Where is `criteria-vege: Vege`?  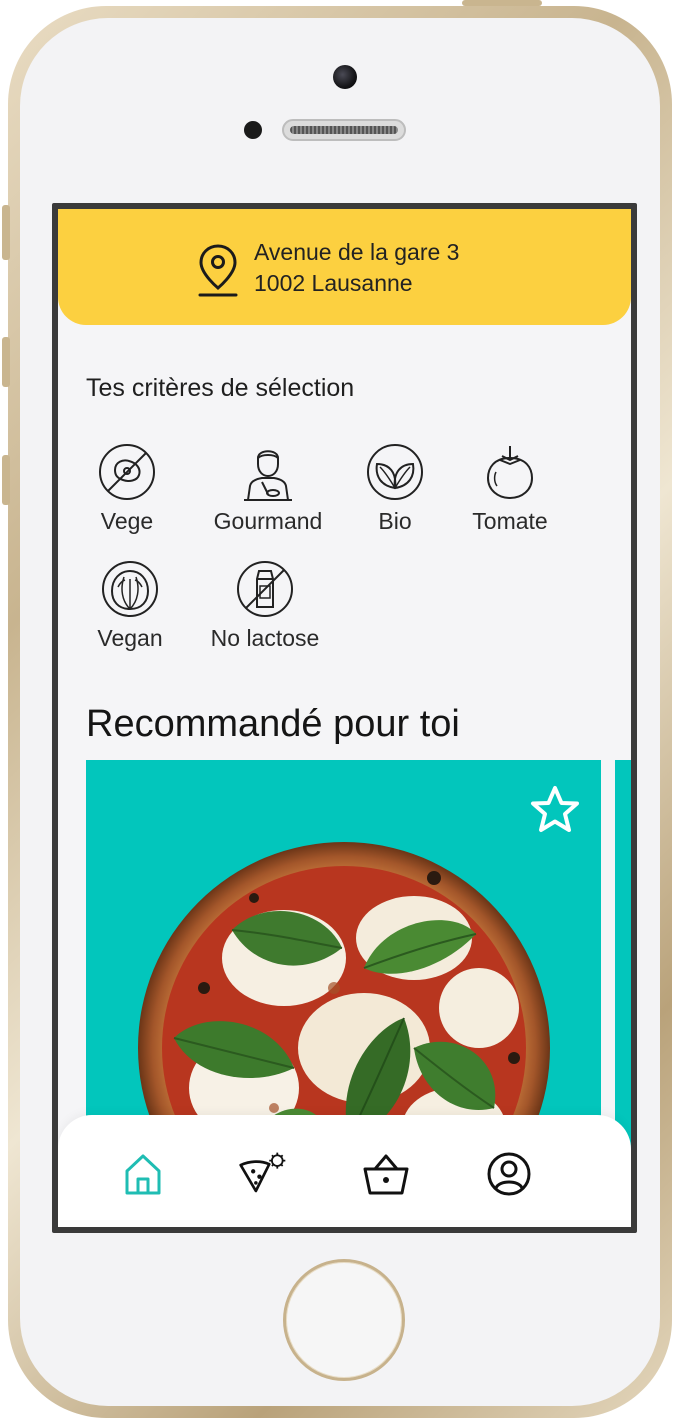
criteria-vege: Vege is located at coordinates (127, 488).